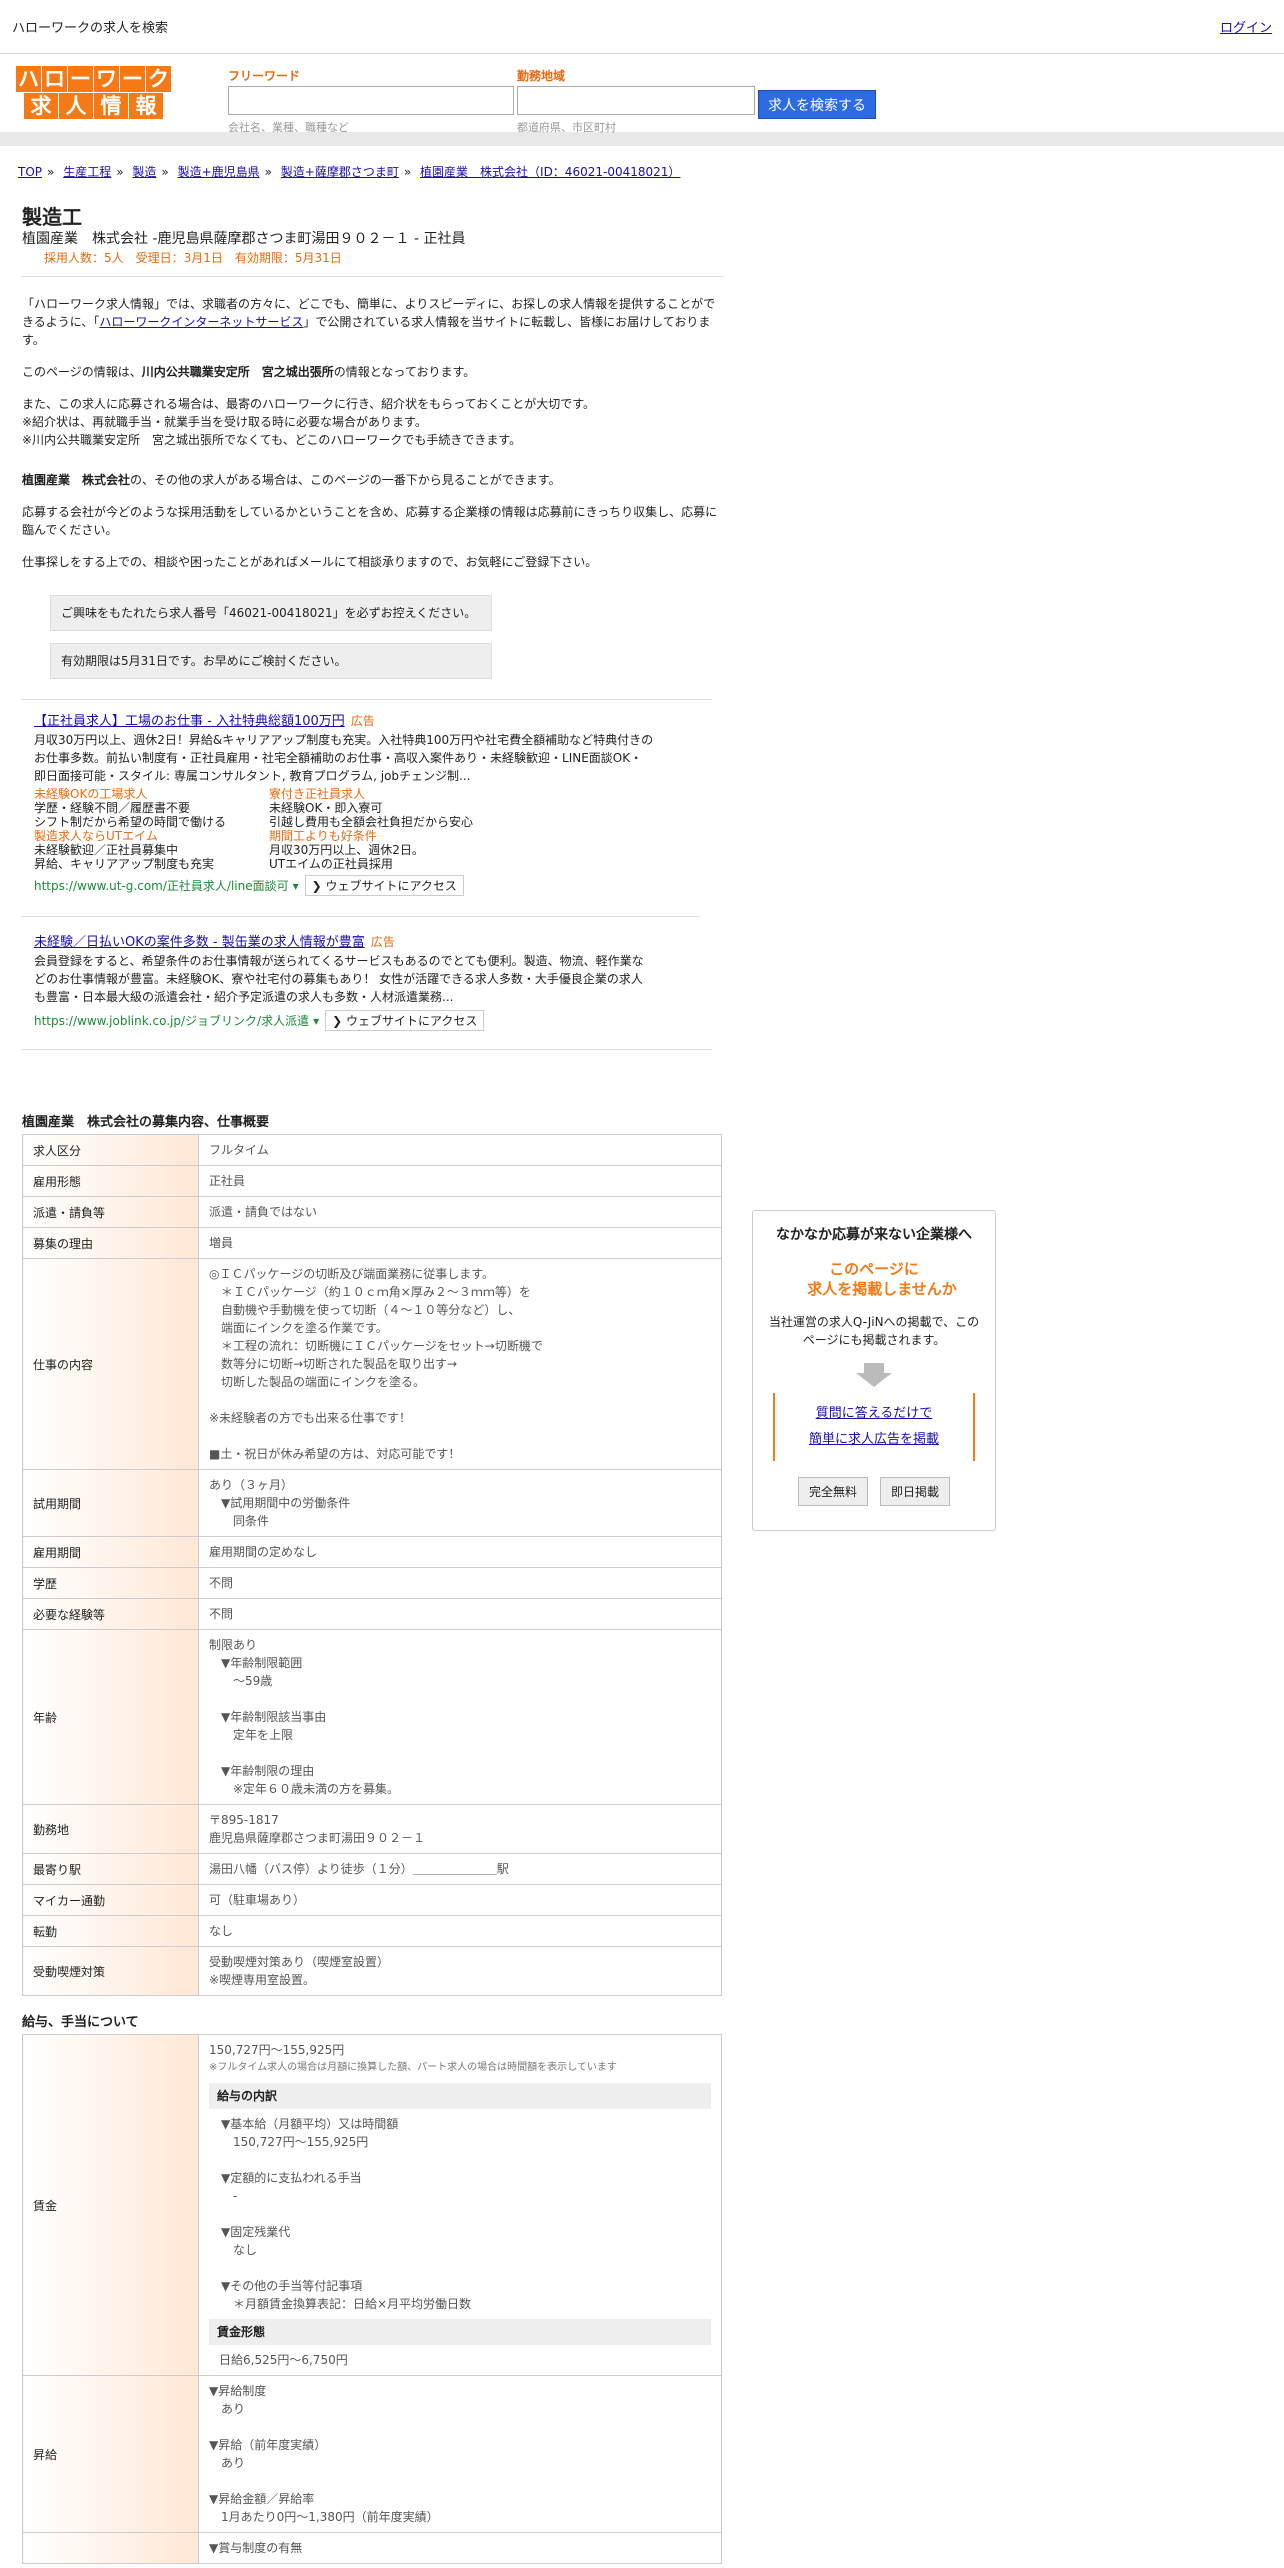 Image resolution: width=1284 pixels, height=2568 pixels. Describe the element at coordinates (874, 1427) in the screenshot. I see `advertise-links: 質問に答えるだけで 簡単に求人広告を掲載` at that location.